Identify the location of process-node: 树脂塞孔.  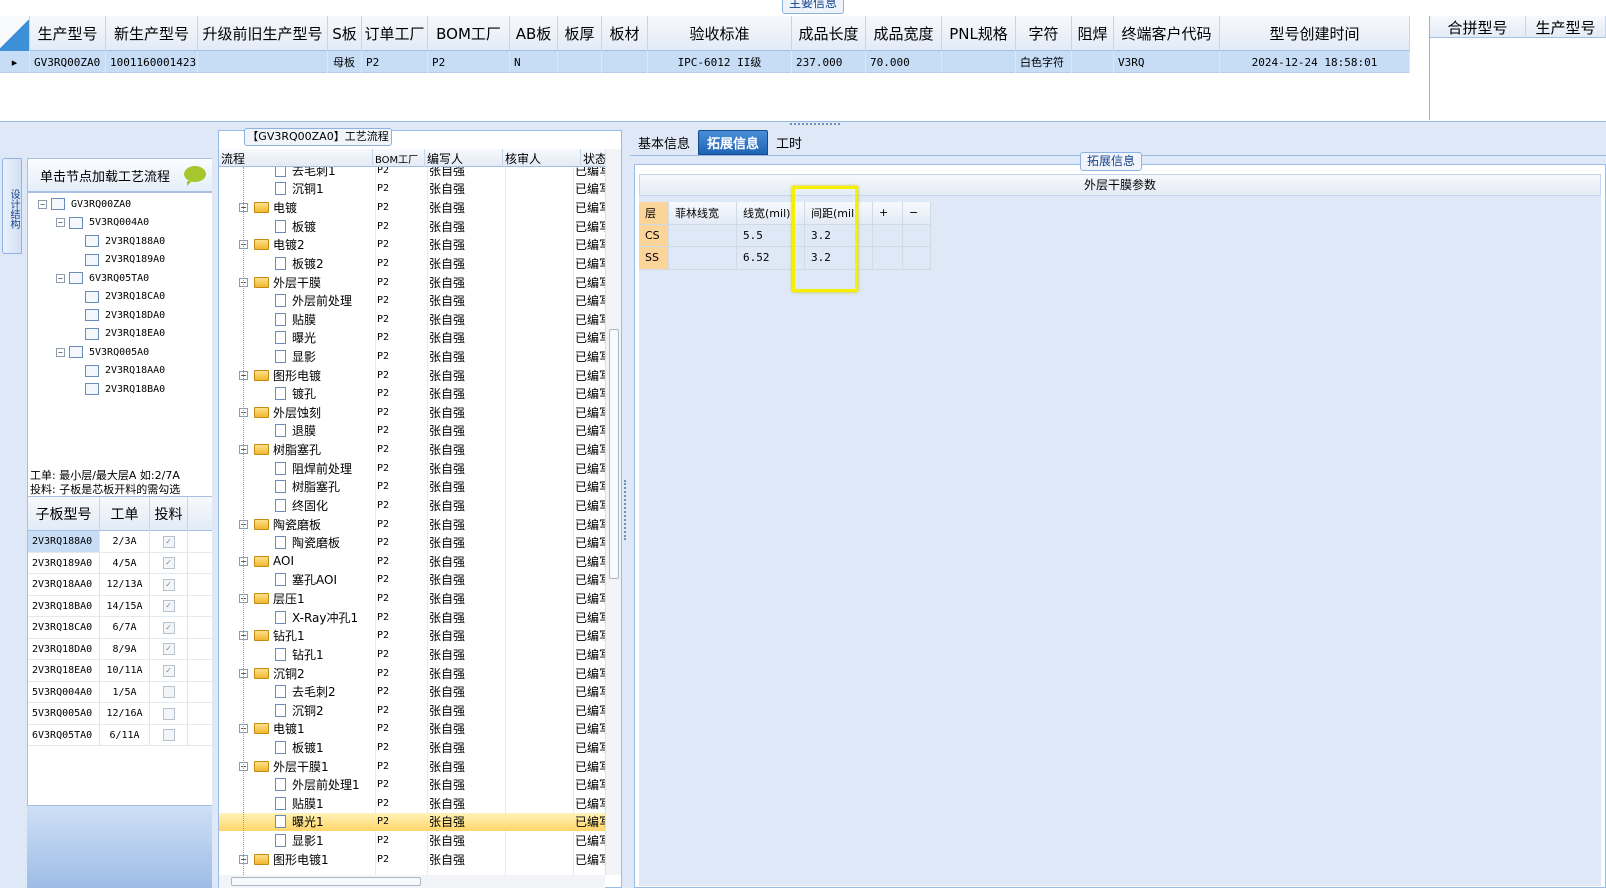
(307, 486).